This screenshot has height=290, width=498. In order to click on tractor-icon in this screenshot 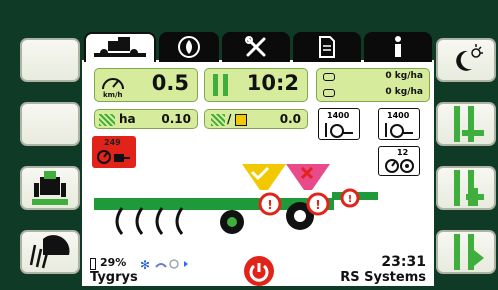, I will do `click(120, 47)`.